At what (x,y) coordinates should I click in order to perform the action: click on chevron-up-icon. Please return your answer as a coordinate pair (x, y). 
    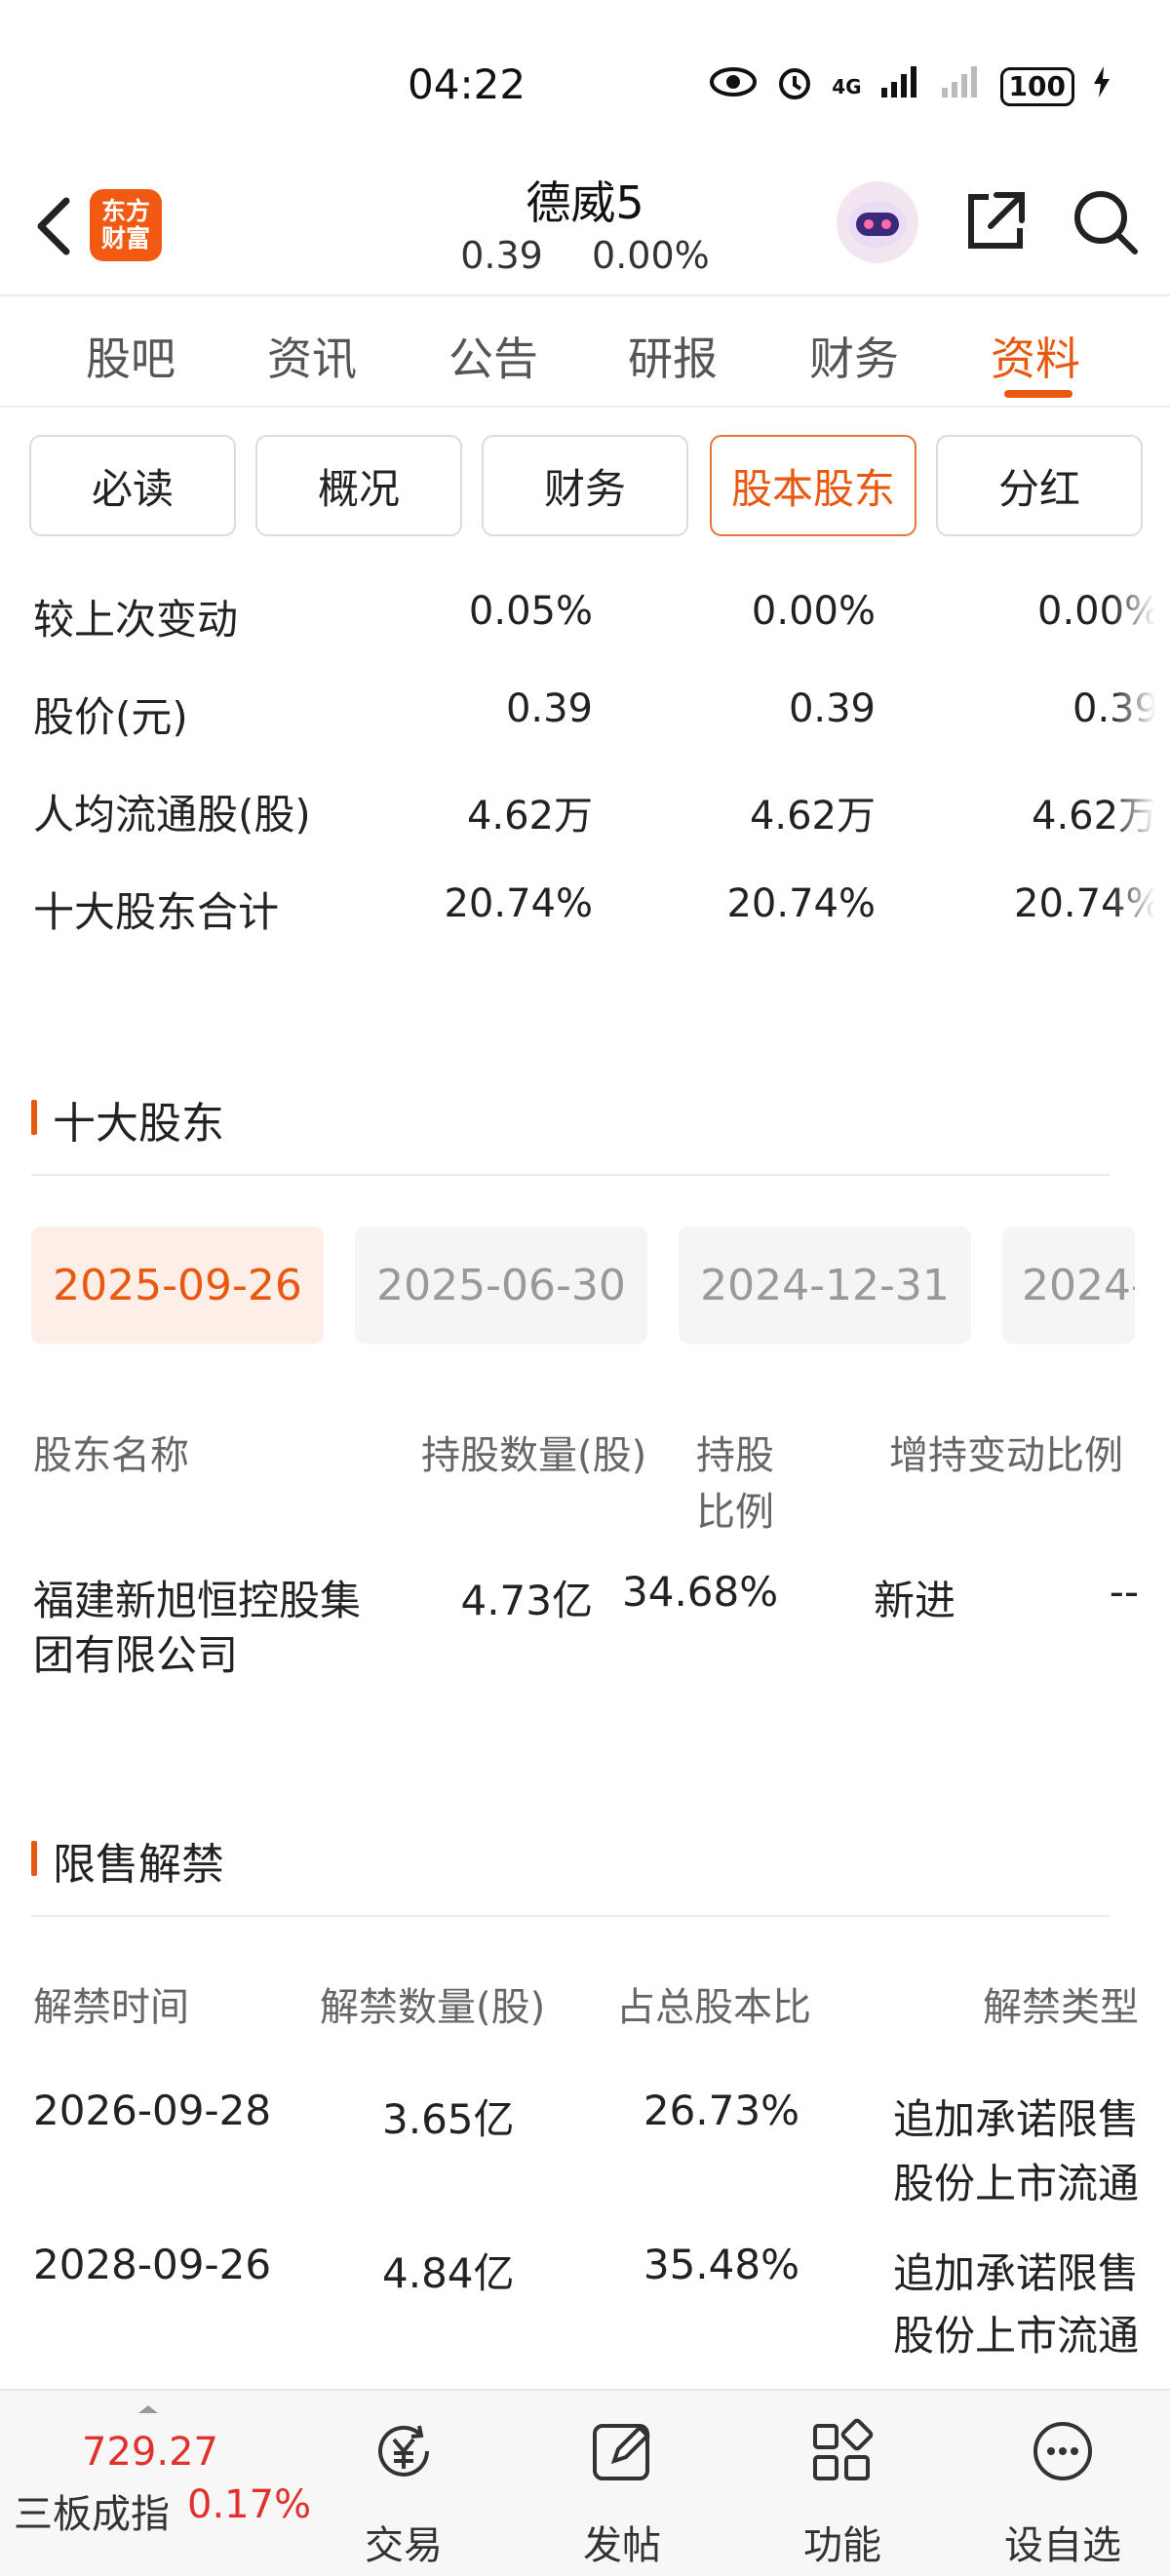
    Looking at the image, I should click on (148, 2409).